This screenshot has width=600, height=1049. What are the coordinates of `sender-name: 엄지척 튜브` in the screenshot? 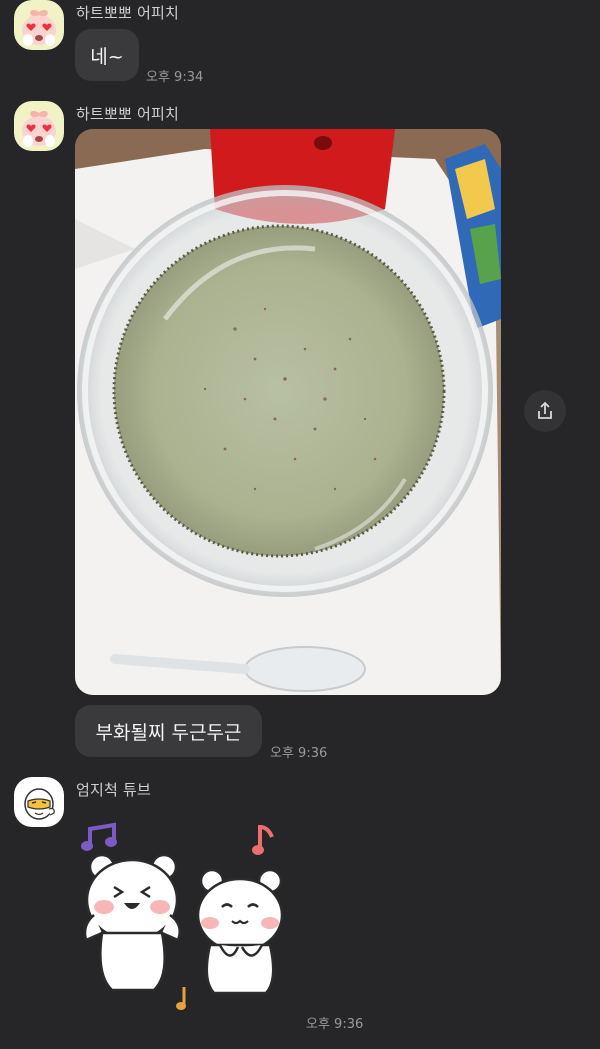 It's located at (113, 790).